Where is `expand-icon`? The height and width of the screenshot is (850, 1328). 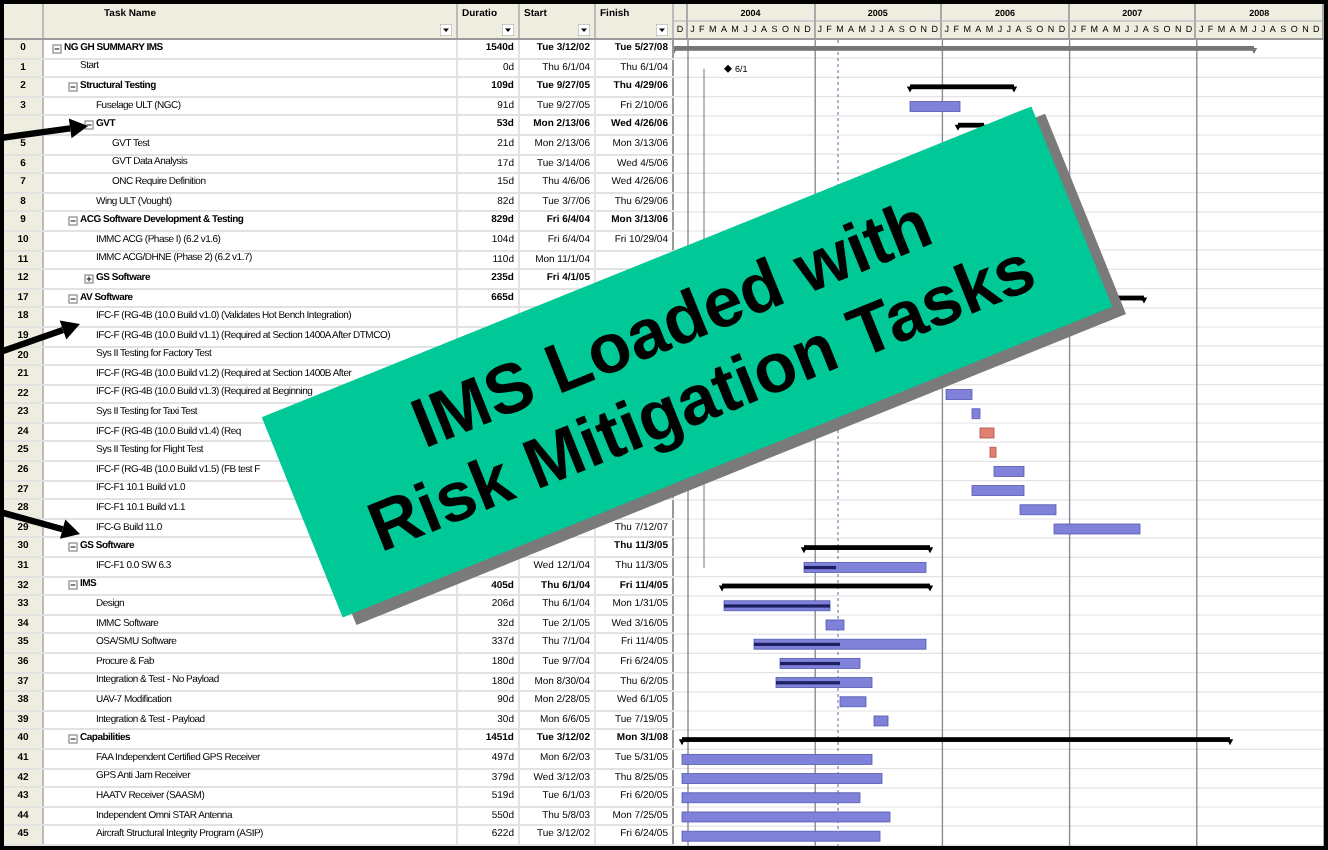
expand-icon is located at coordinates (89, 278).